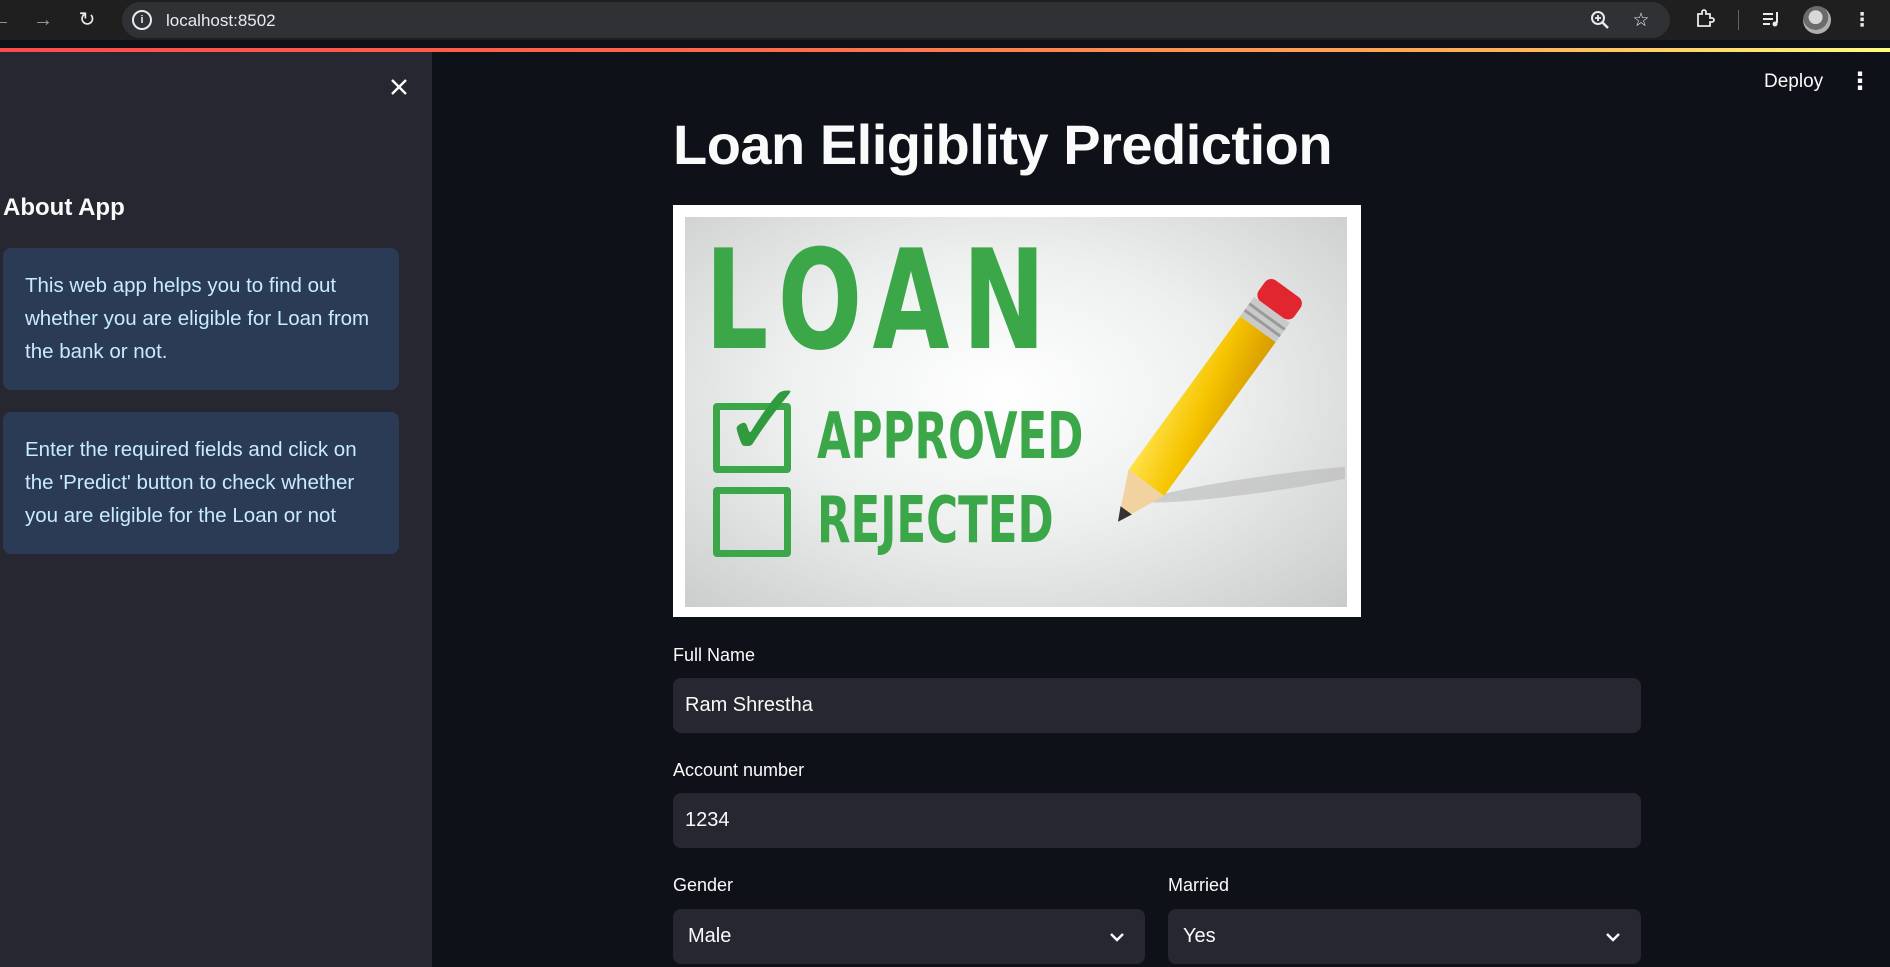 Image resolution: width=1890 pixels, height=967 pixels. Describe the element at coordinates (1862, 21) in the screenshot. I see `chrome-menu-icon: ⋮` at that location.